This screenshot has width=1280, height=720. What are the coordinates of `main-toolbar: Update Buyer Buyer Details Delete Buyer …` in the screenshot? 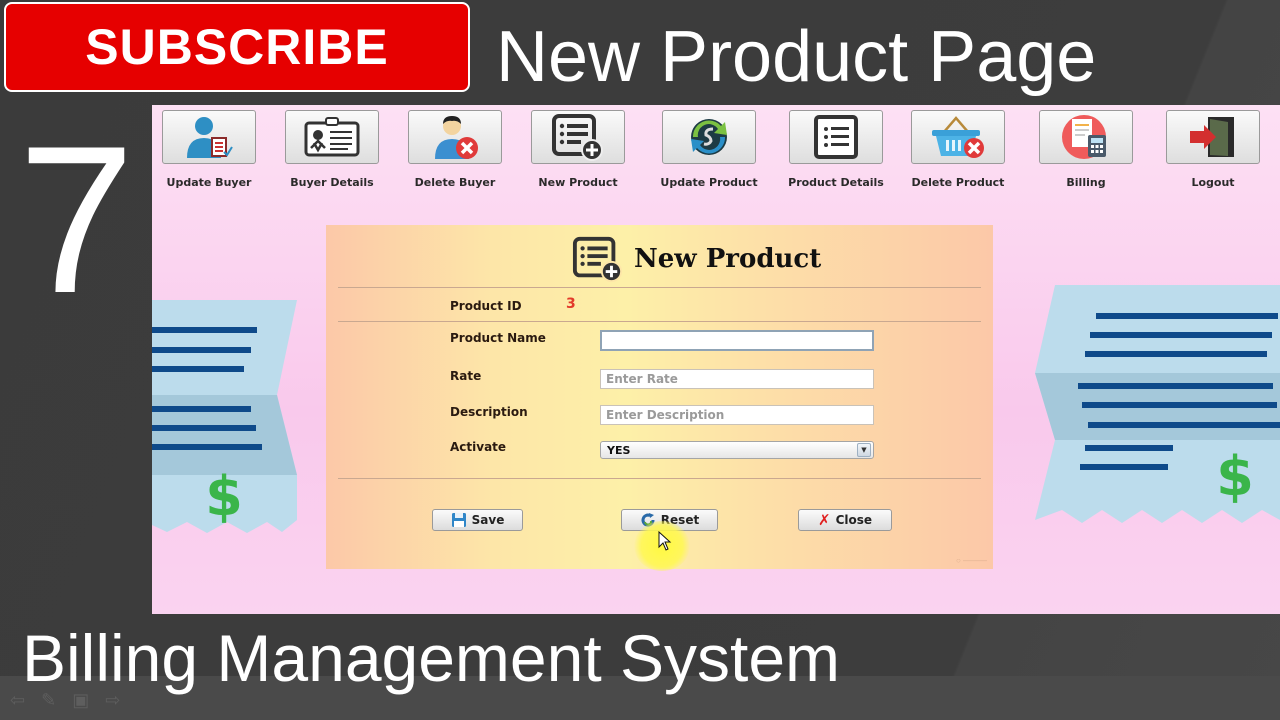 It's located at (716, 155).